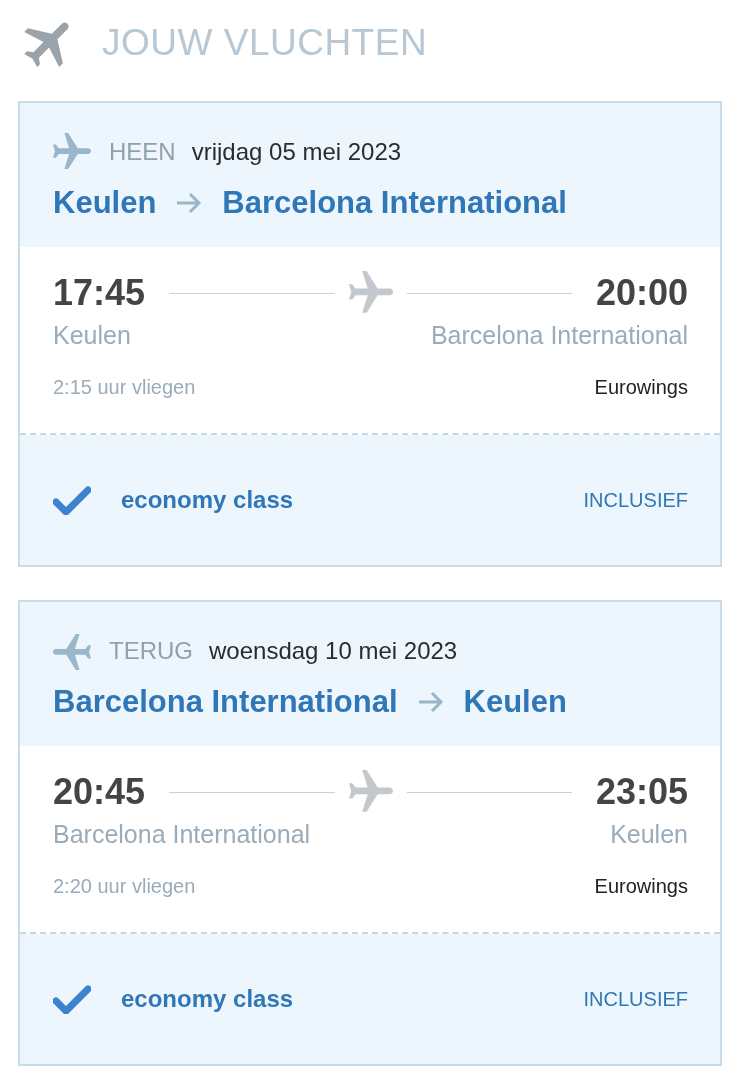 The width and height of the screenshot is (744, 1092). I want to click on route-destination: Barcelona International, so click(394, 203).